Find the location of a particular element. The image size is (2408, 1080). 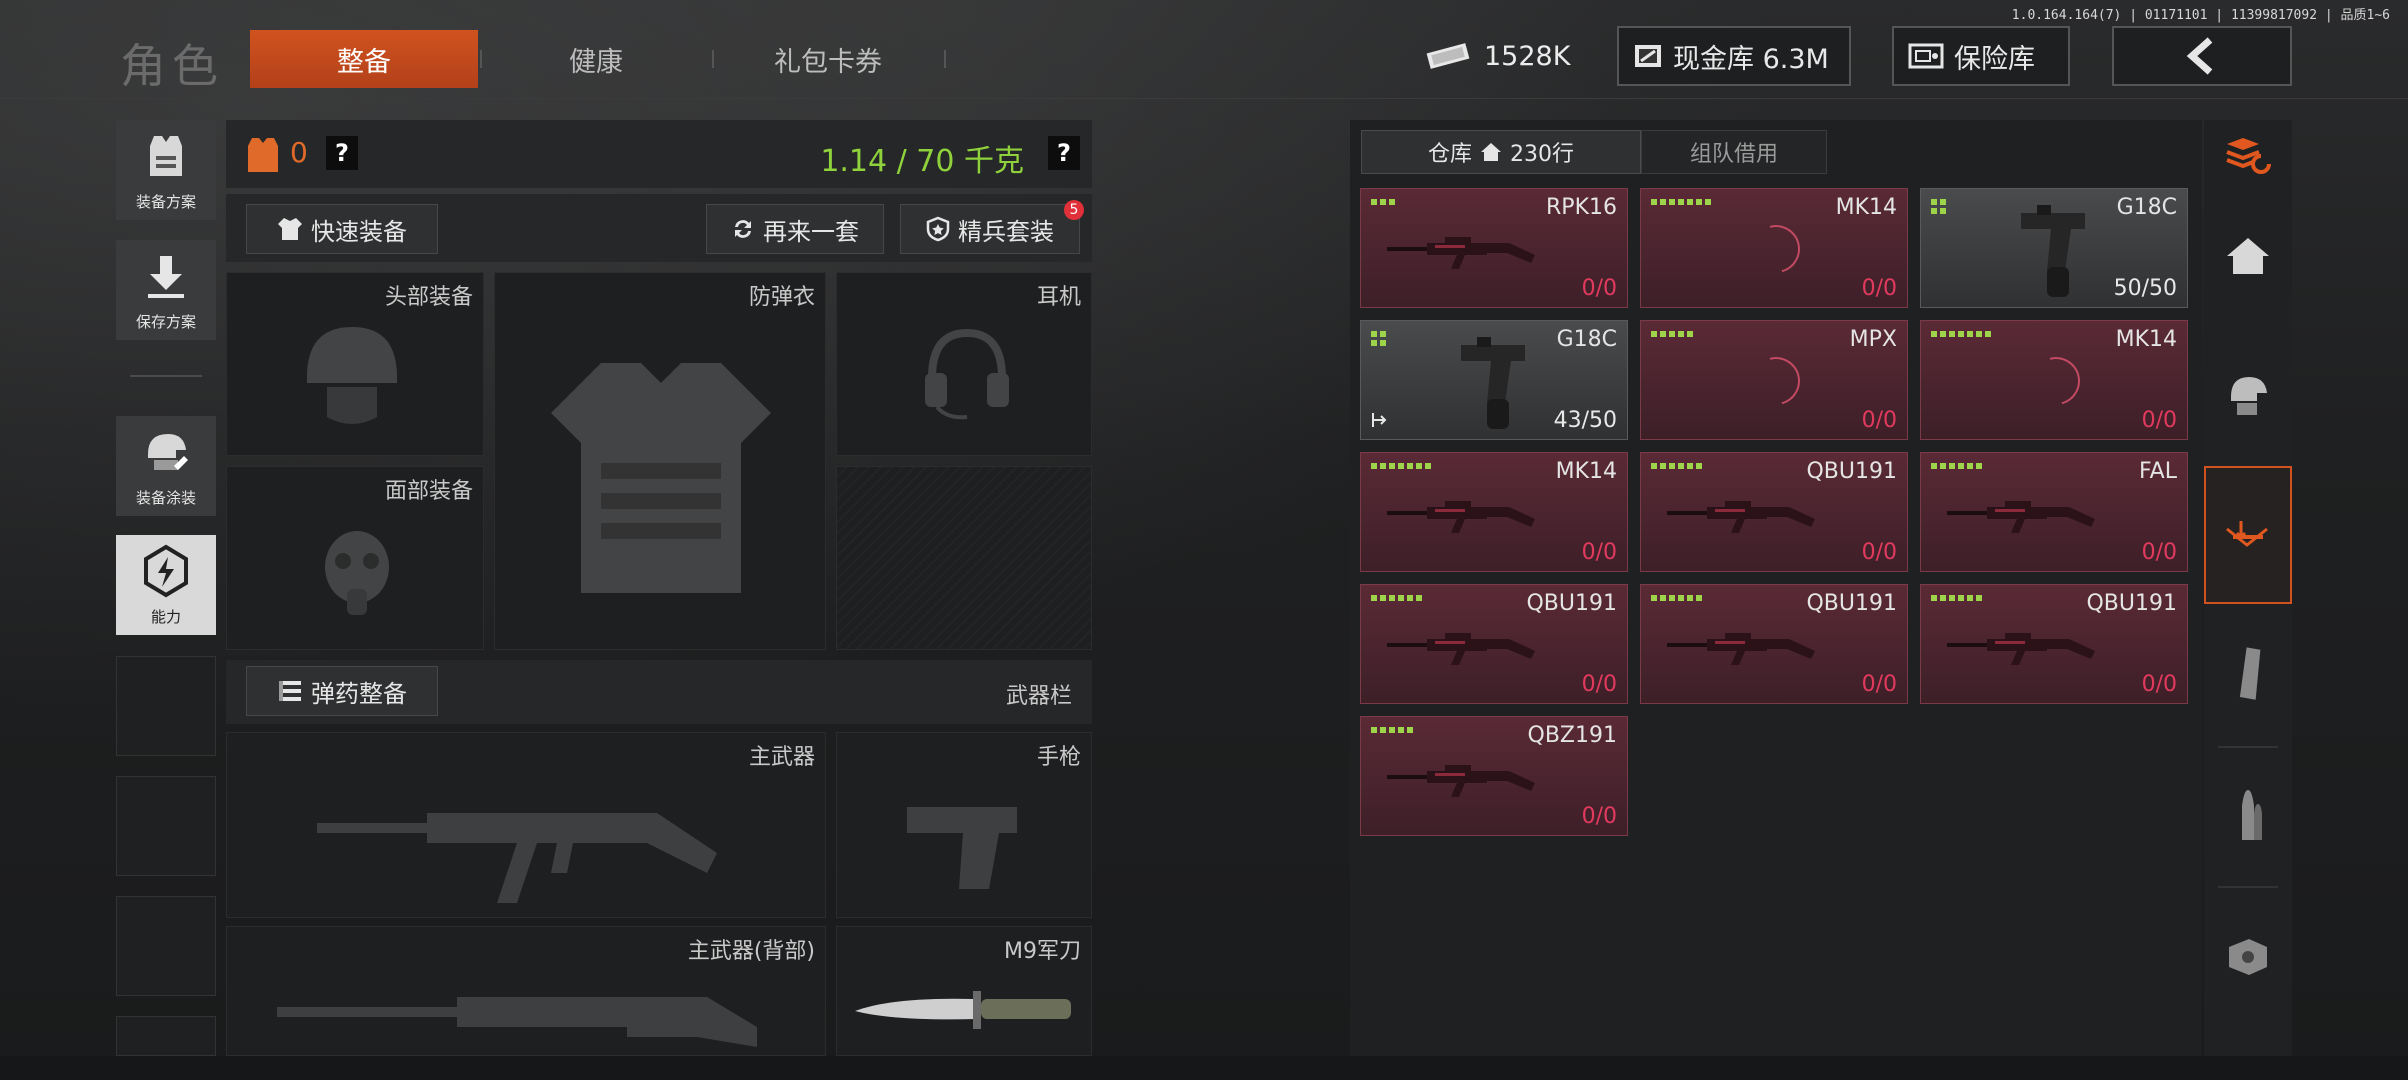

safe-icon is located at coordinates (1926, 56).